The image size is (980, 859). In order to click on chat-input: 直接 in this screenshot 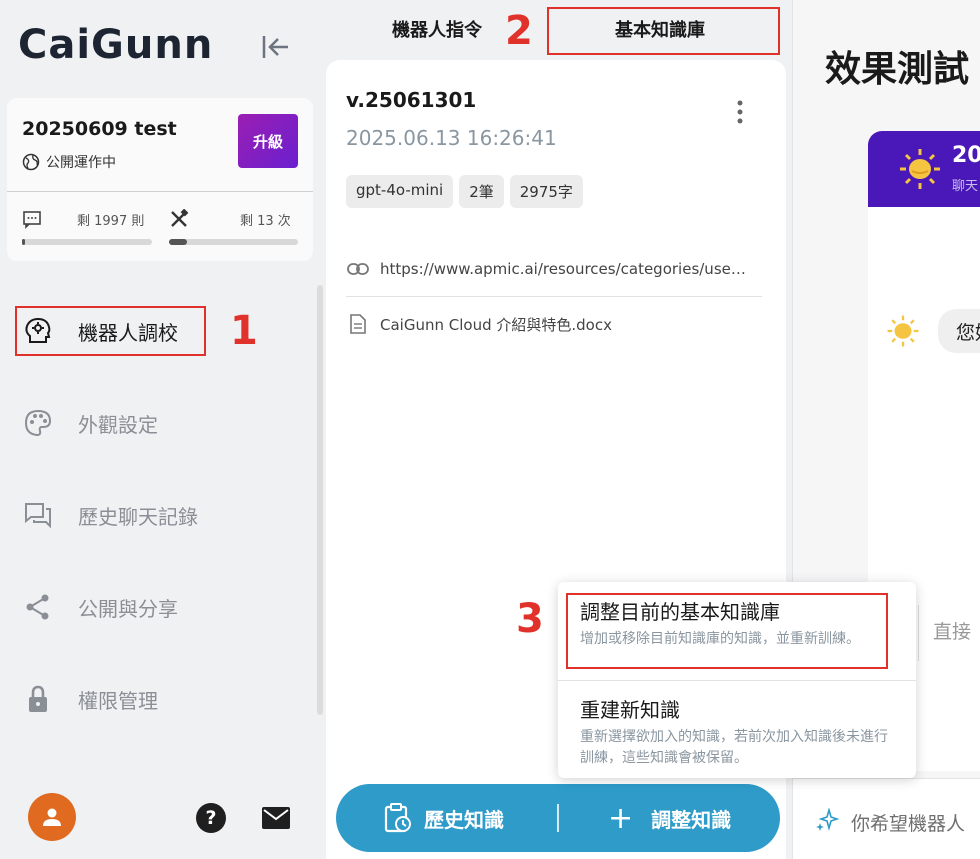, I will do `click(949, 633)`.